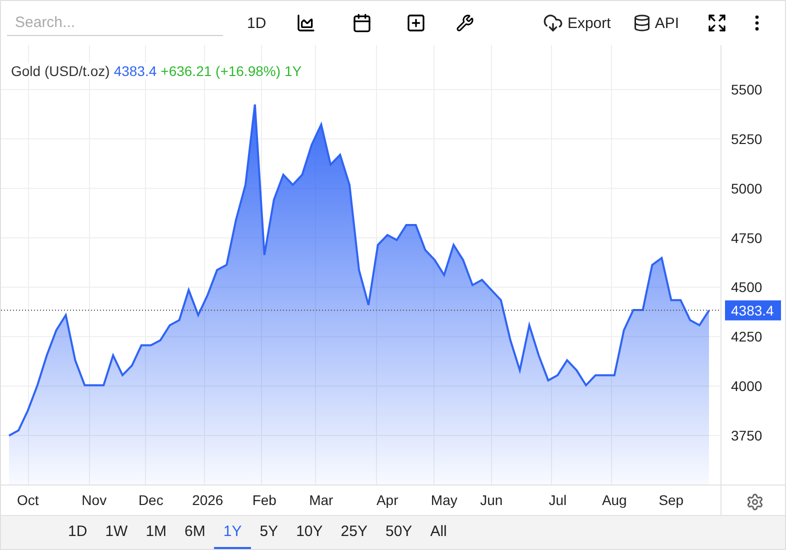 The height and width of the screenshot is (550, 786). Describe the element at coordinates (232, 532) in the screenshot. I see `range-tab: 1Y` at that location.